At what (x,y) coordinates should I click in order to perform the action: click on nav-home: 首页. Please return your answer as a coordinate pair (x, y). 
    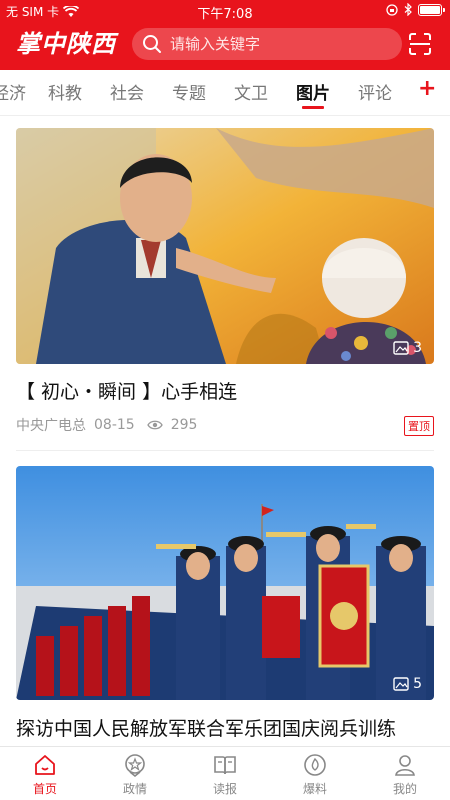
    Looking at the image, I should click on (45, 775).